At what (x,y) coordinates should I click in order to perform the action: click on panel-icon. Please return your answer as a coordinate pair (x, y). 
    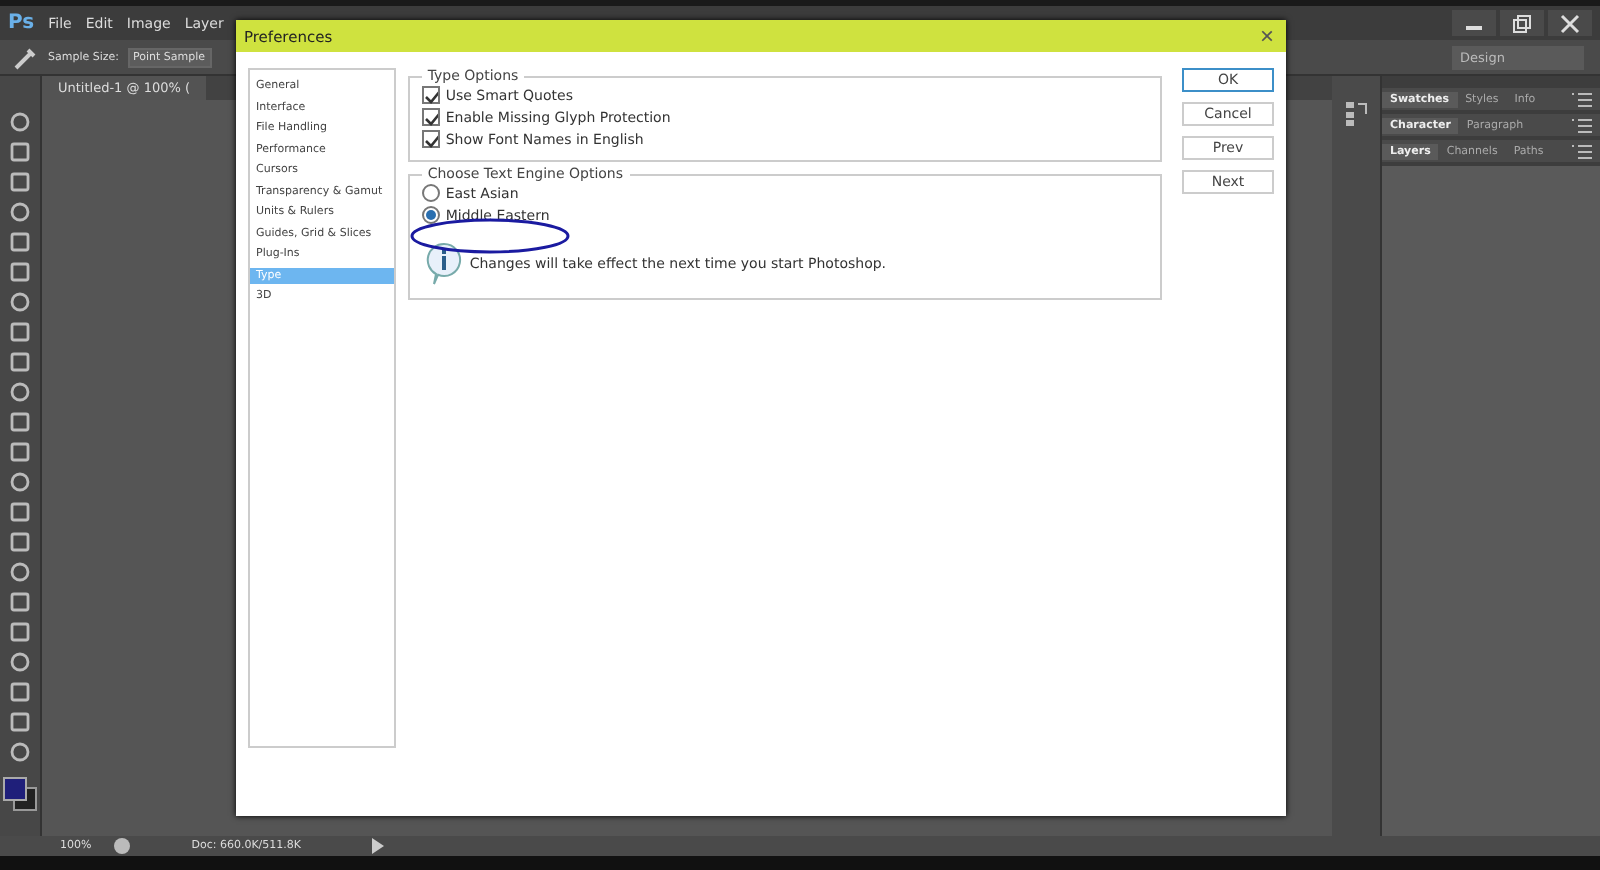
    Looking at the image, I should click on (1356, 114).